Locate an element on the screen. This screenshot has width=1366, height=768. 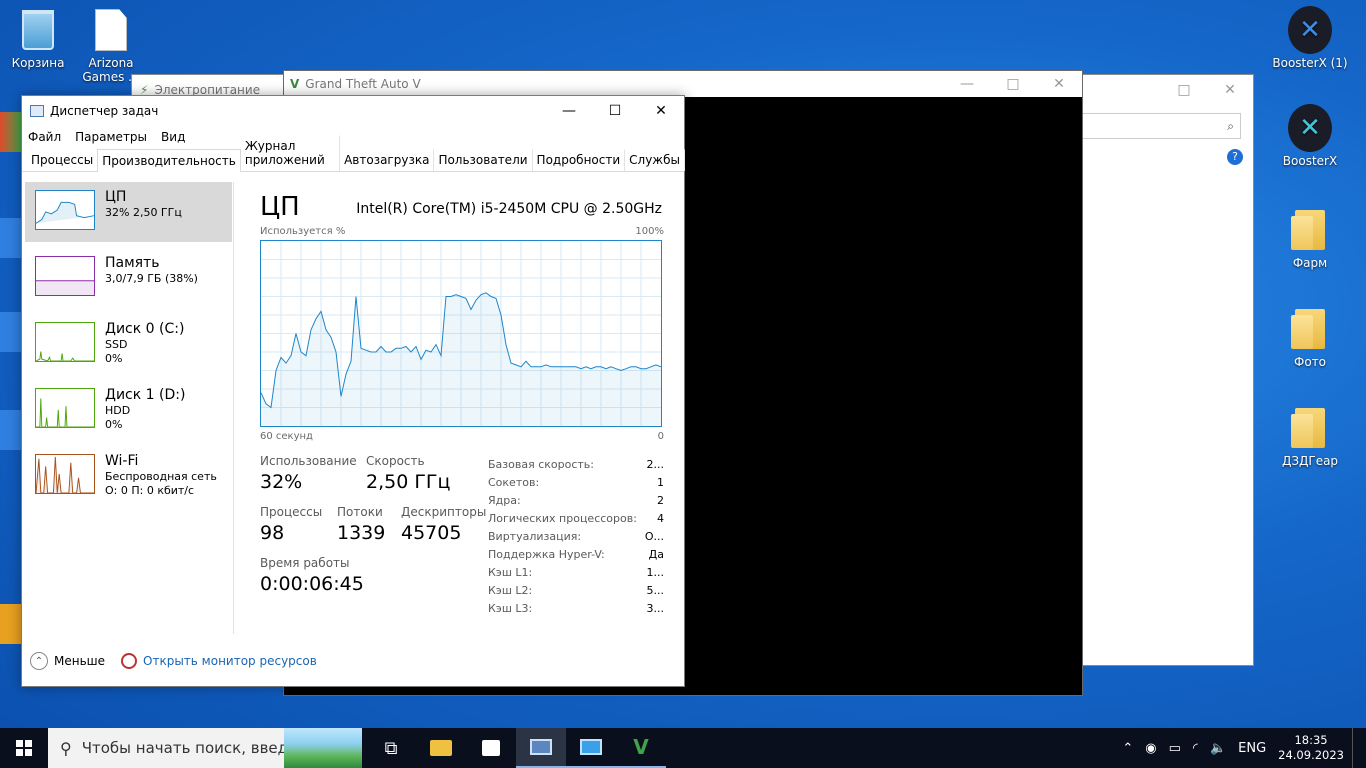
task-view-icon: ⧉ is located at coordinates (391, 748).